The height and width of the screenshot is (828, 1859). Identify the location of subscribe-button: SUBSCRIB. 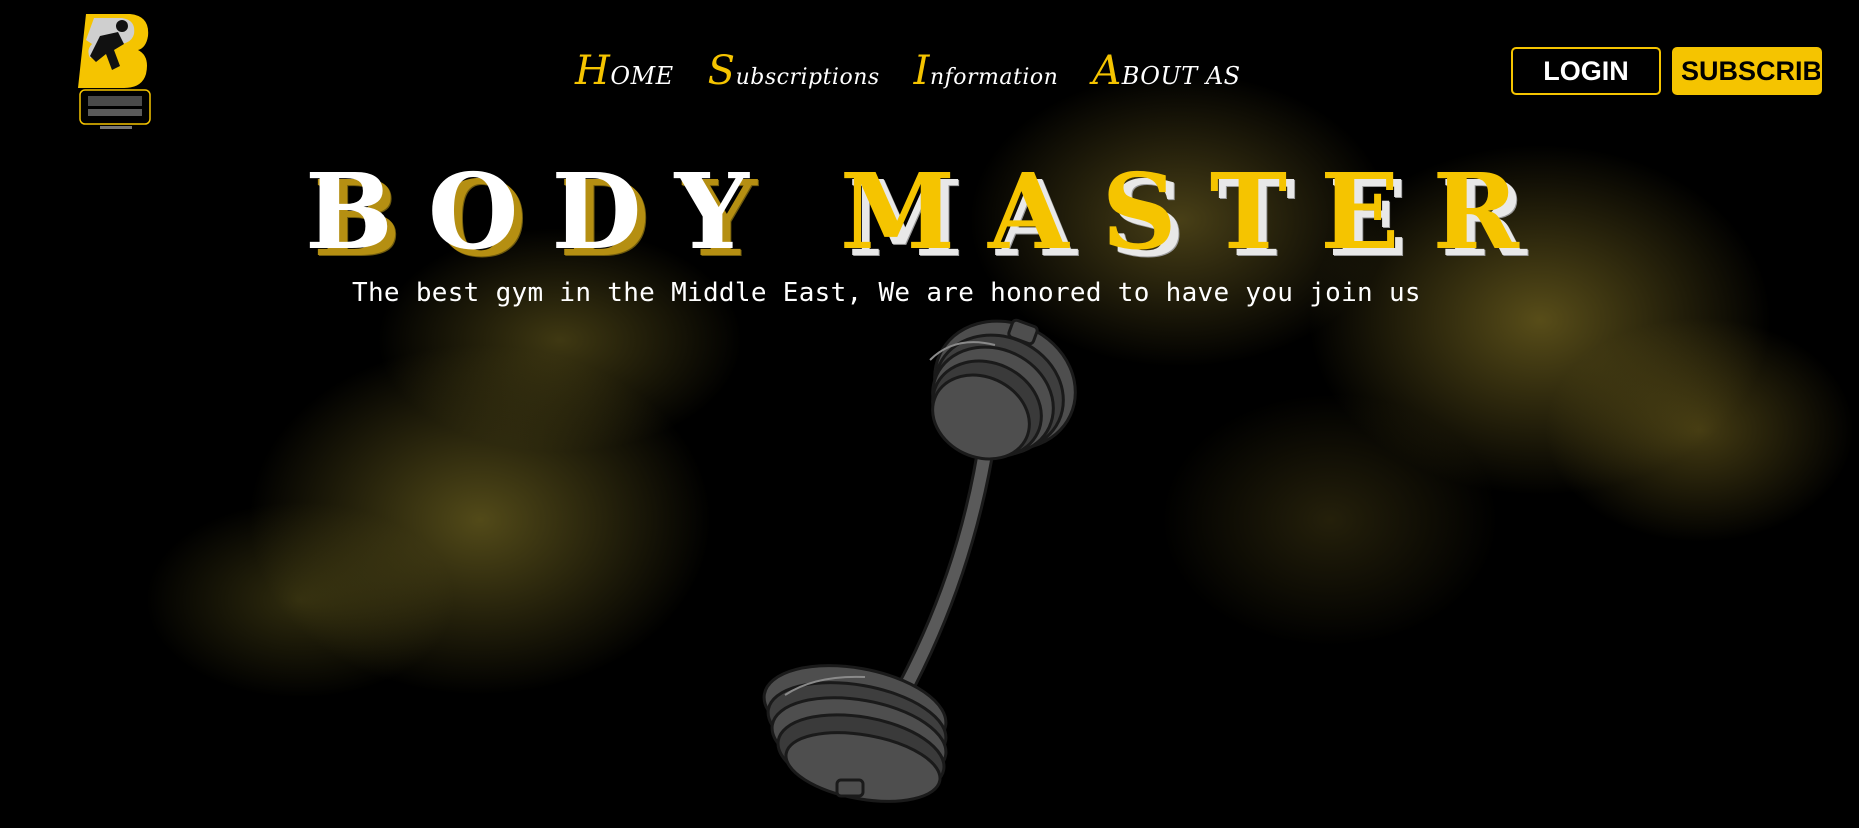
(1747, 71).